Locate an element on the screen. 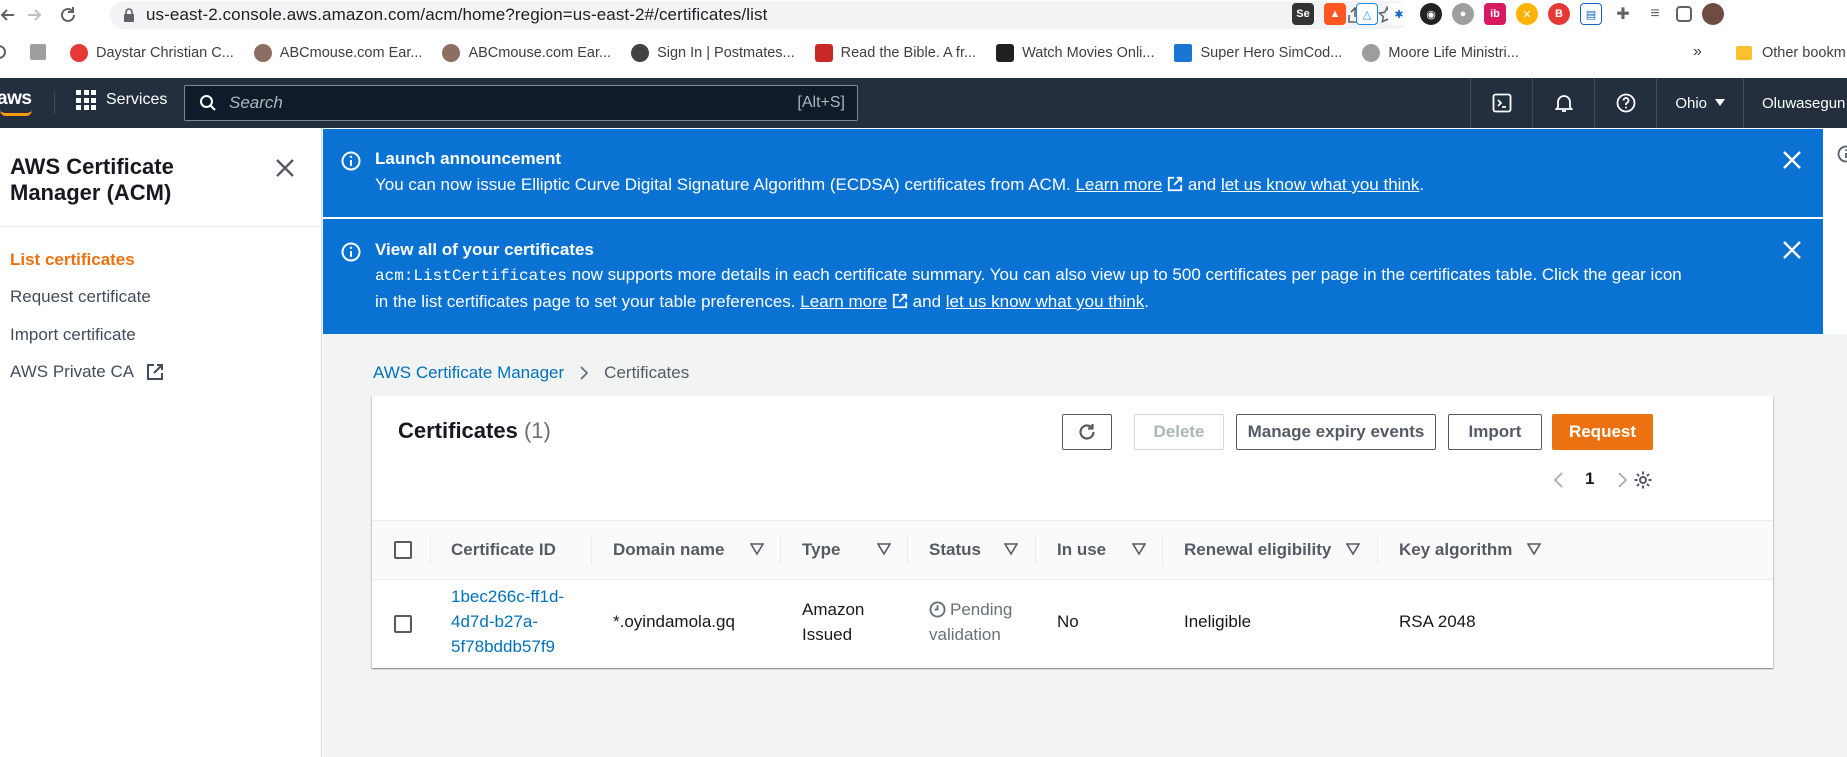 The height and width of the screenshot is (757, 1847). delete-button: Delete is located at coordinates (1179, 432).